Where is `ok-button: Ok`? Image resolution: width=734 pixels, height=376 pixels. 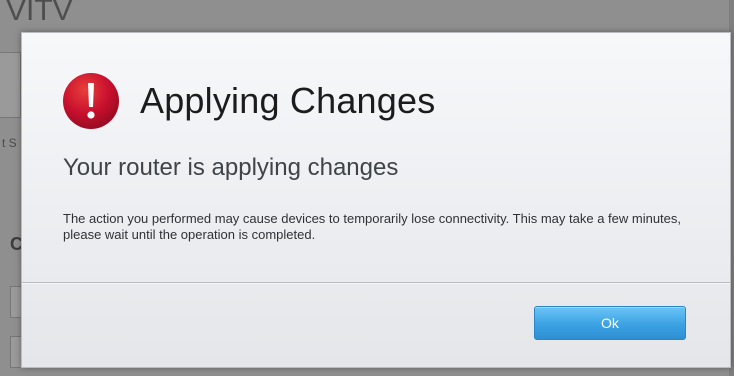 ok-button: Ok is located at coordinates (610, 323).